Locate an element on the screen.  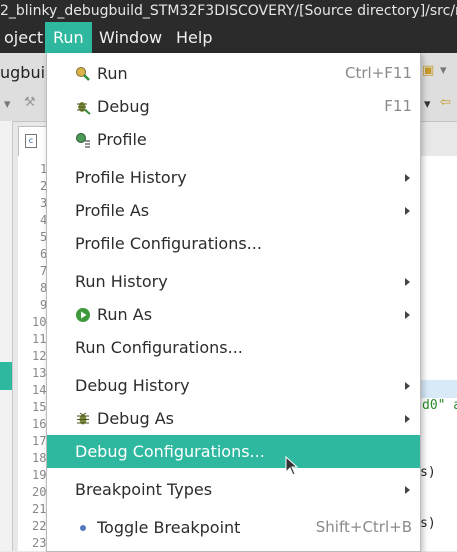
line-number: 22 is located at coordinates (39, 526).